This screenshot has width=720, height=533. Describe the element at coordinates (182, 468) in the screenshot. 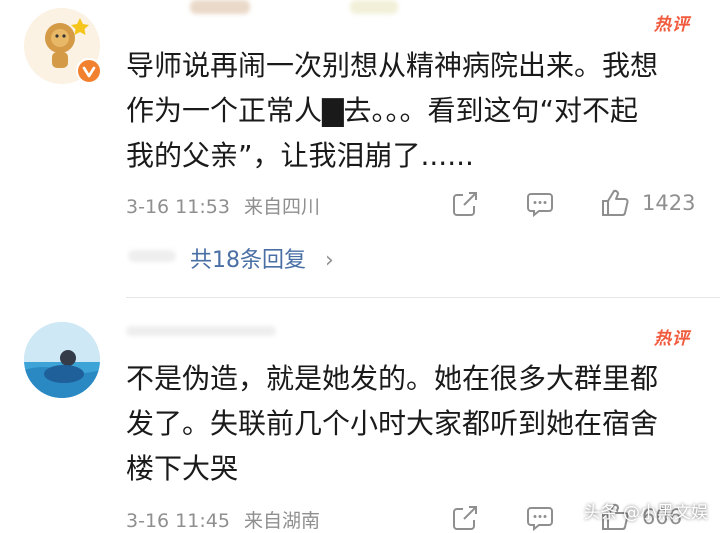

I see `comment-line: 楼下大哭` at that location.